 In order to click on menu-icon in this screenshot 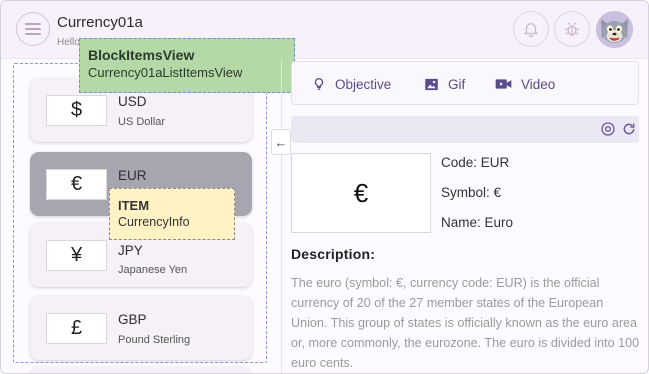, I will do `click(33, 29)`.